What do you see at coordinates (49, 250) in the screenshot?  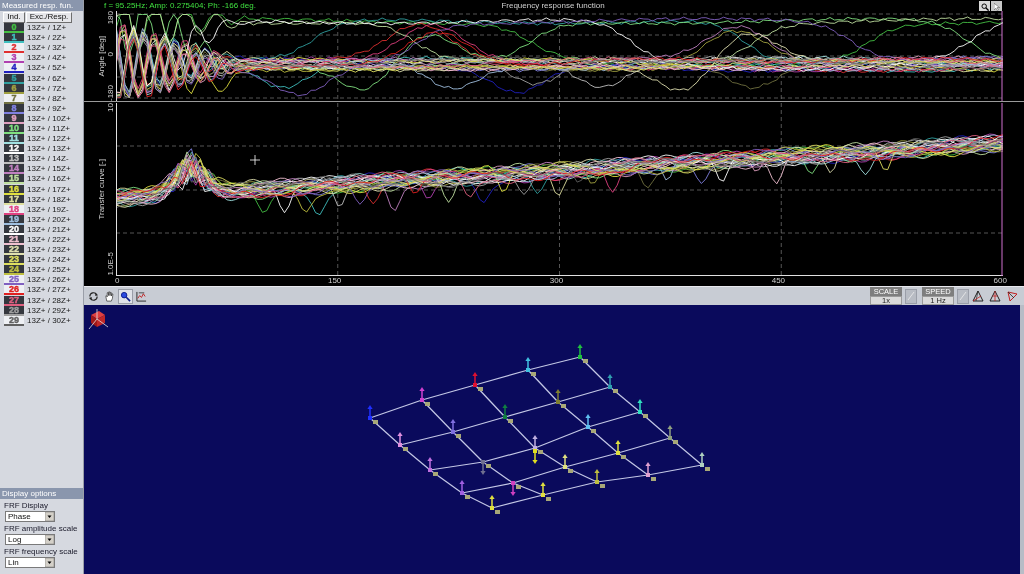 I see `exc-resp-label: 13Z+ / 23Z+` at bounding box center [49, 250].